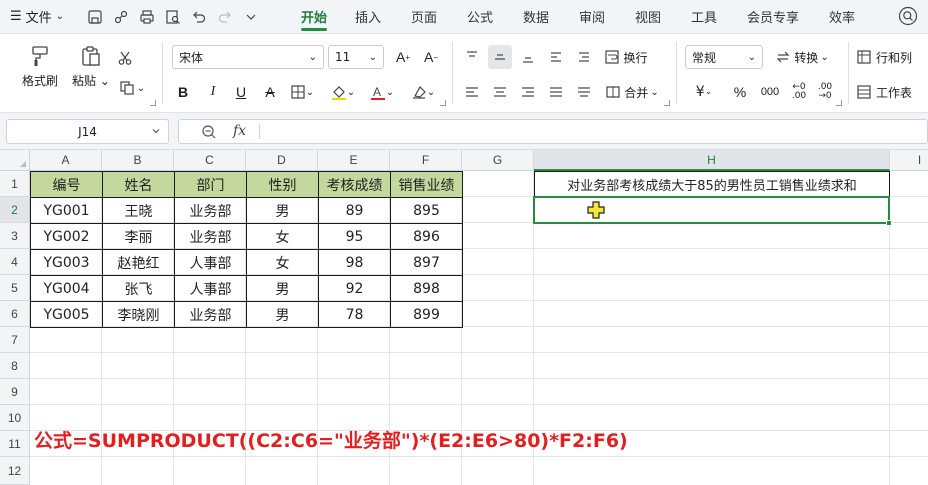 The width and height of the screenshot is (928, 485). I want to click on share-icon, so click(121, 17).